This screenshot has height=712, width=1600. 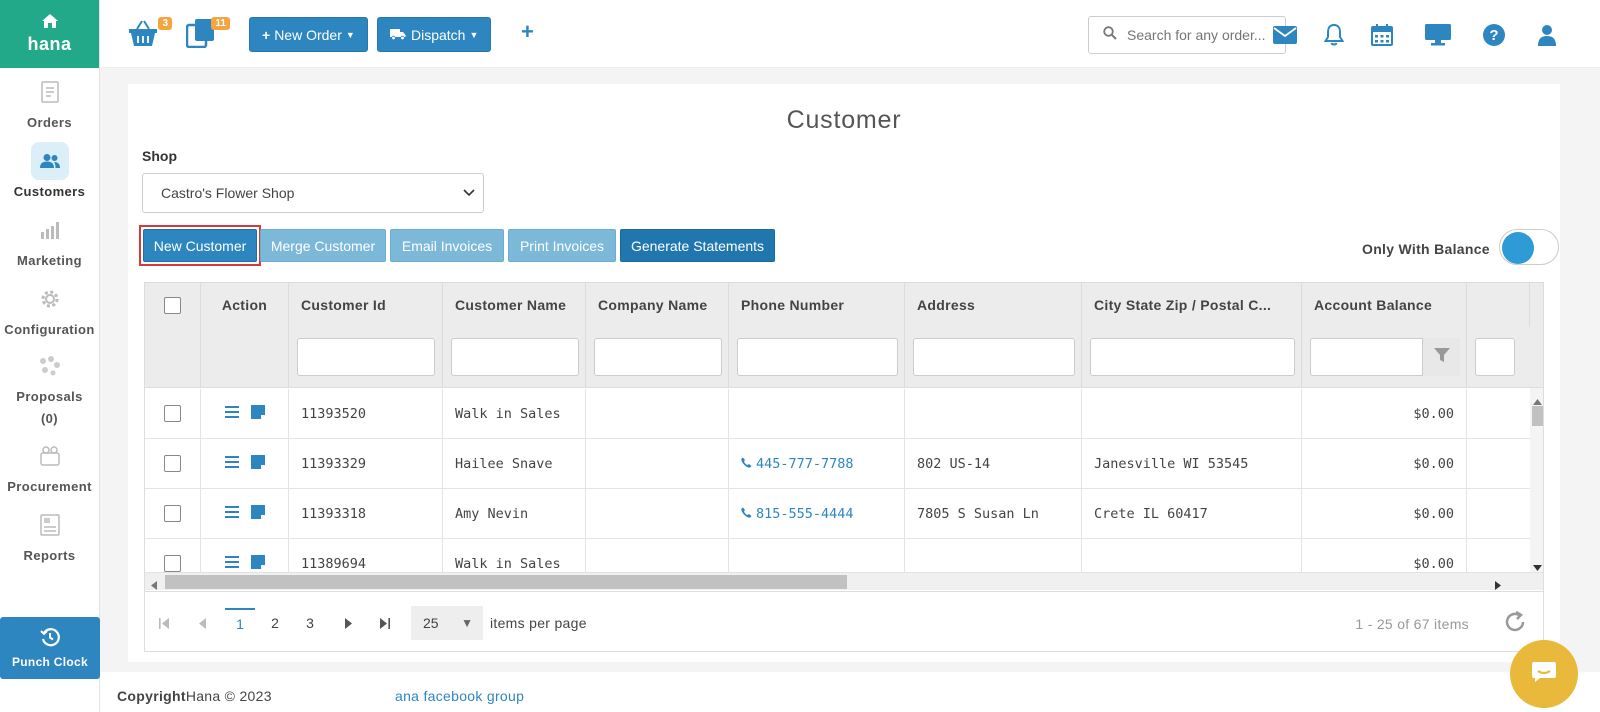 What do you see at coordinates (993, 305) in the screenshot?
I see `header-address: Address` at bounding box center [993, 305].